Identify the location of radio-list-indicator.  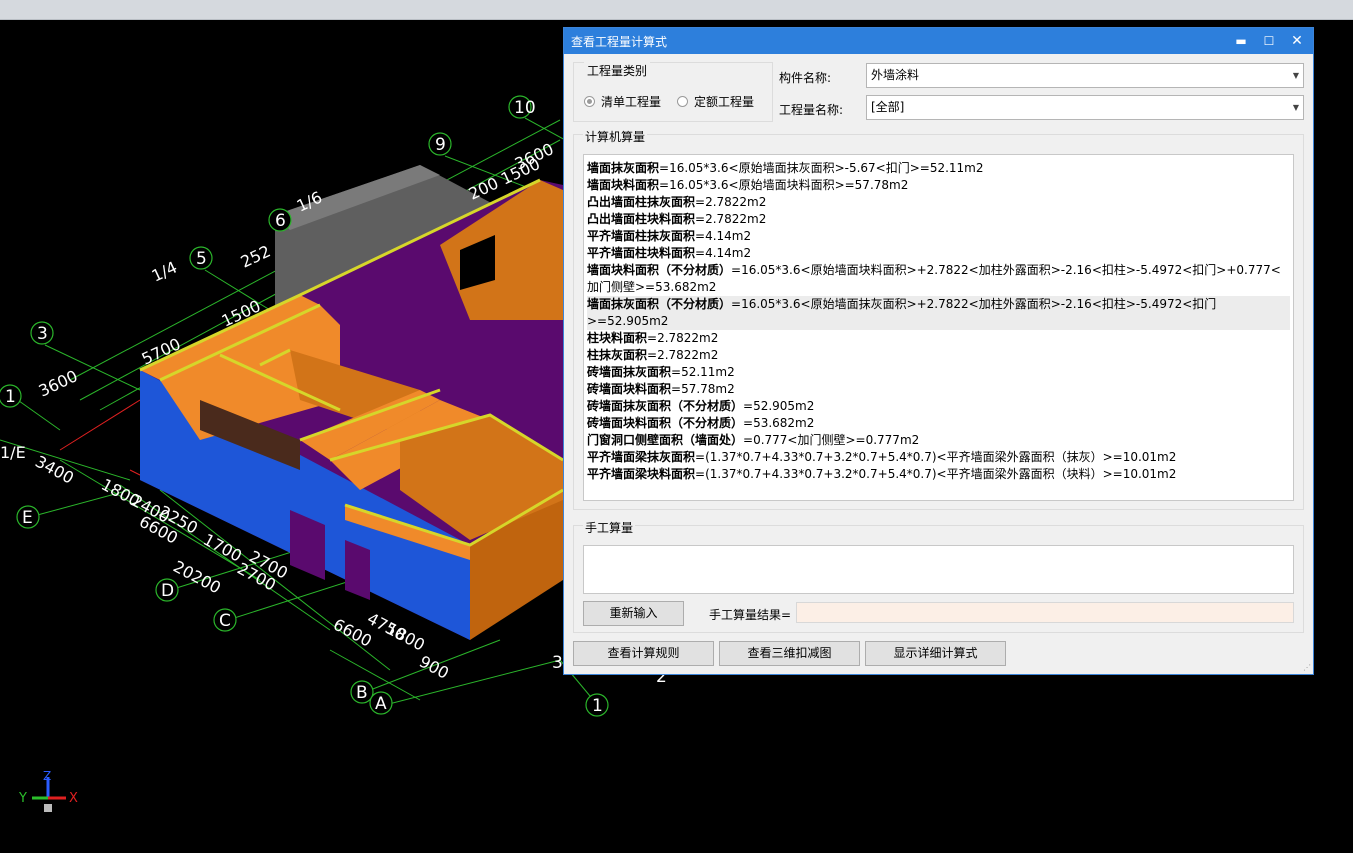
(589, 101).